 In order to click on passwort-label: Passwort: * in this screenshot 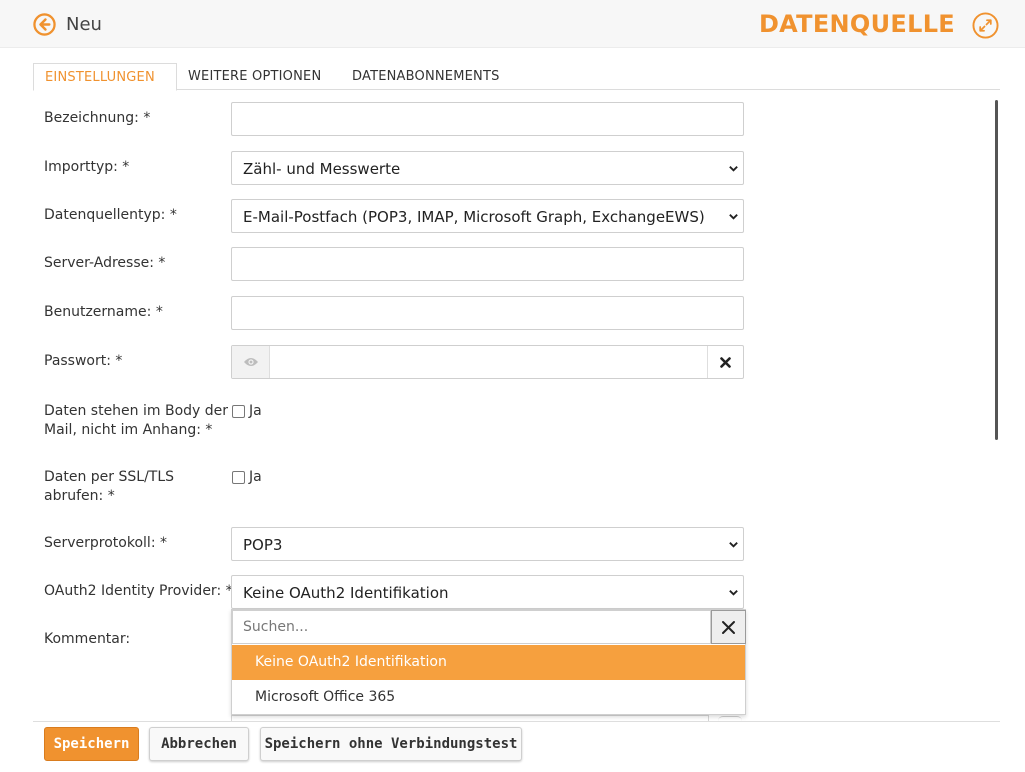, I will do `click(83, 361)`.